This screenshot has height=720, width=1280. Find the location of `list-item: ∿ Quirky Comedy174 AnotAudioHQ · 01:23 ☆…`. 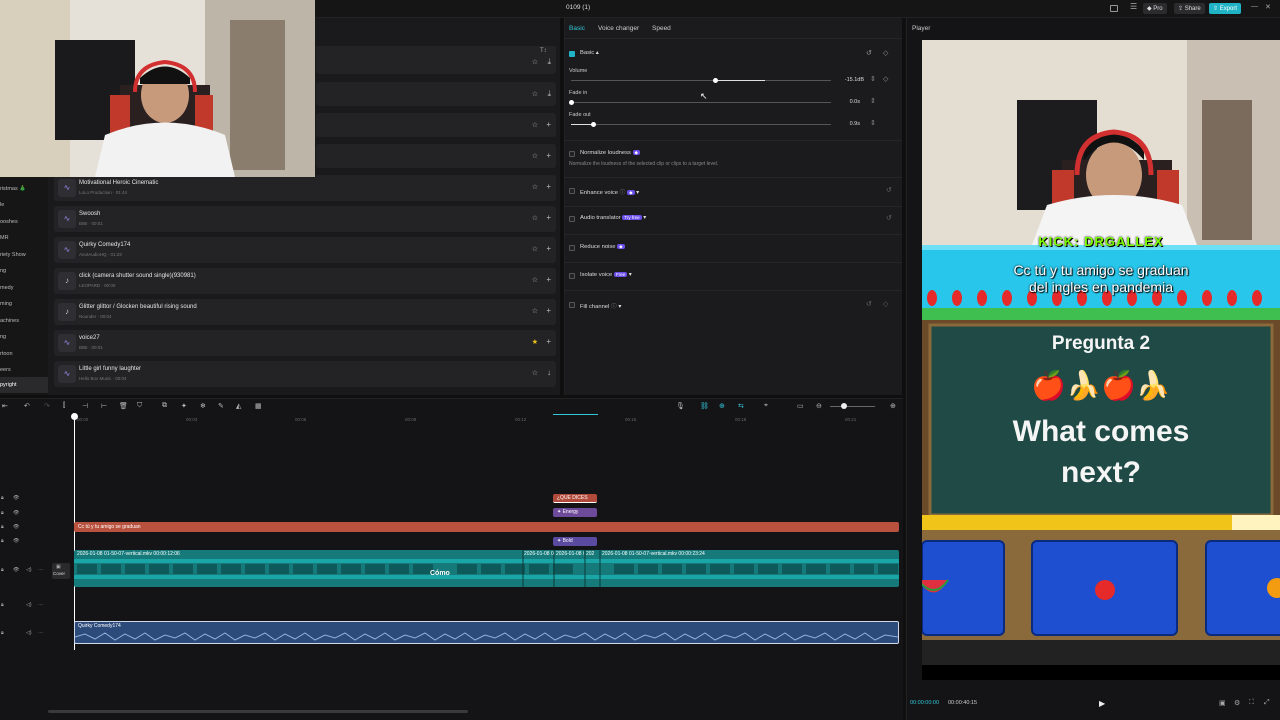

list-item: ∿ Quirky Comedy174 AnotAudioHQ · 01:23 ☆… is located at coordinates (305, 250).